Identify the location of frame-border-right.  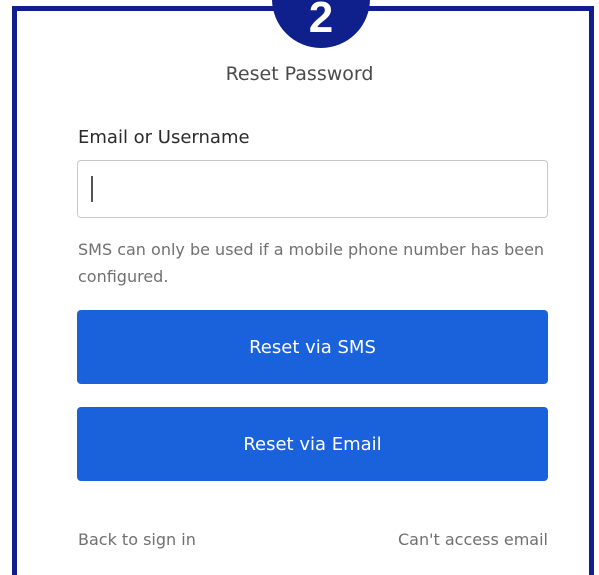
(591, 290).